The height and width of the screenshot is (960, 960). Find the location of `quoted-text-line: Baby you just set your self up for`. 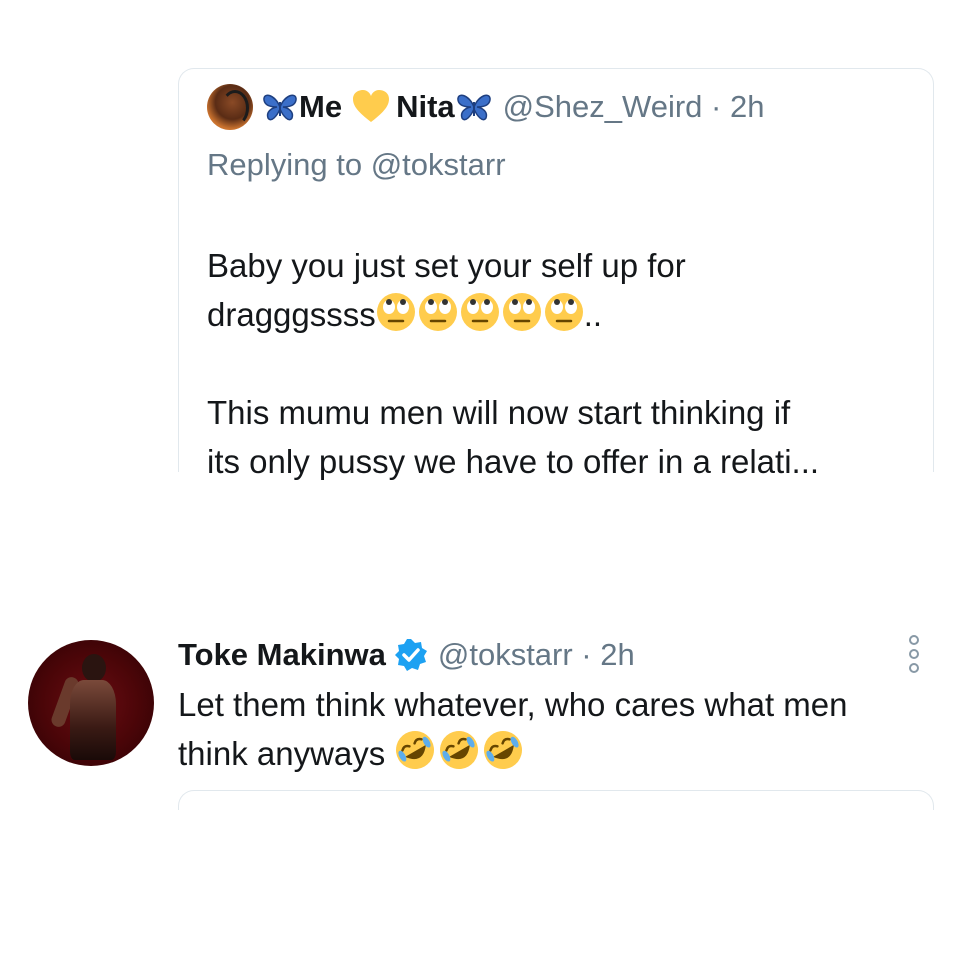

quoted-text-line: Baby you just set your self up for is located at coordinates (446, 265).